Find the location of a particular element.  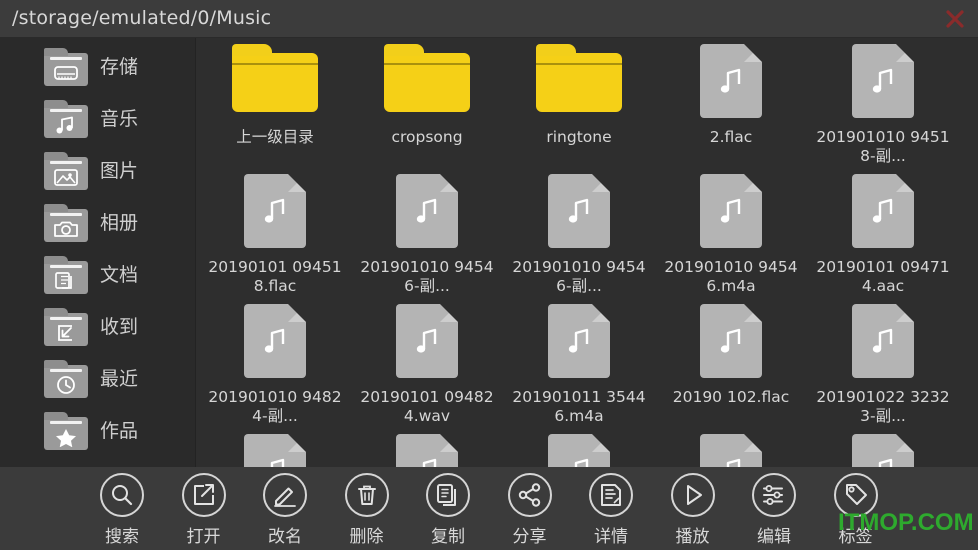

close-x-icon is located at coordinates (955, 19).